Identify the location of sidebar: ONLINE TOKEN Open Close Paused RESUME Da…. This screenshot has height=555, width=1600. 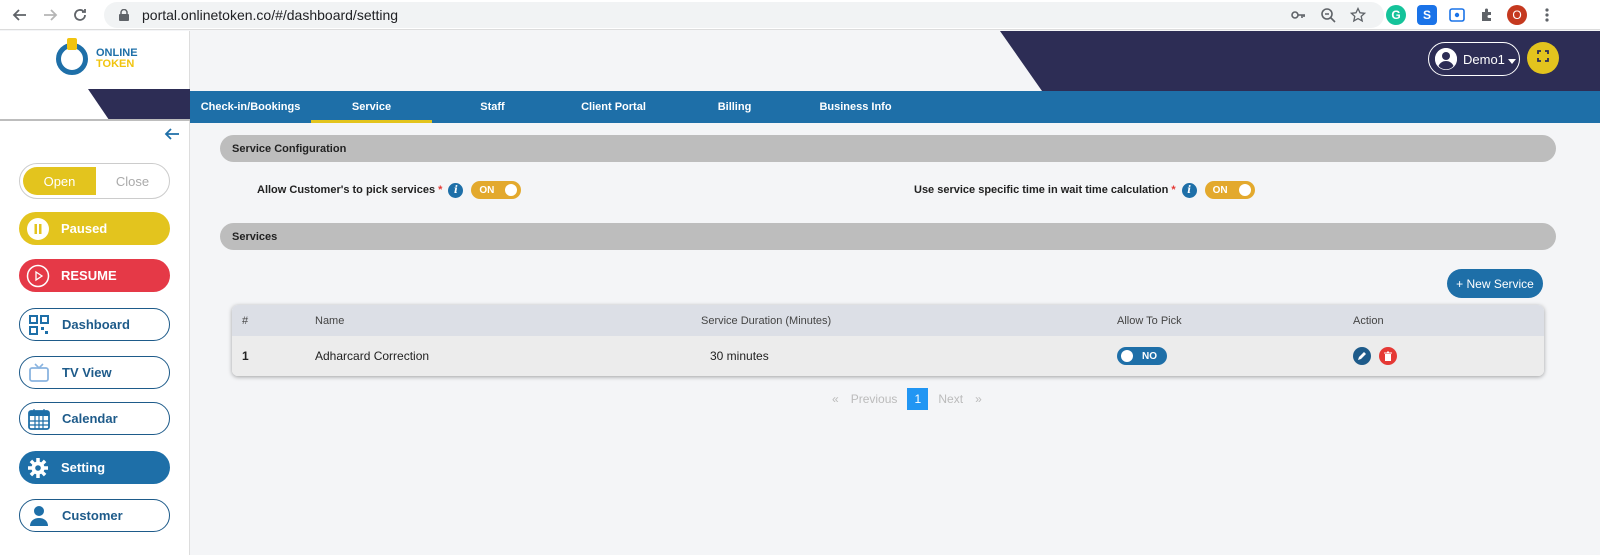
(95, 293).